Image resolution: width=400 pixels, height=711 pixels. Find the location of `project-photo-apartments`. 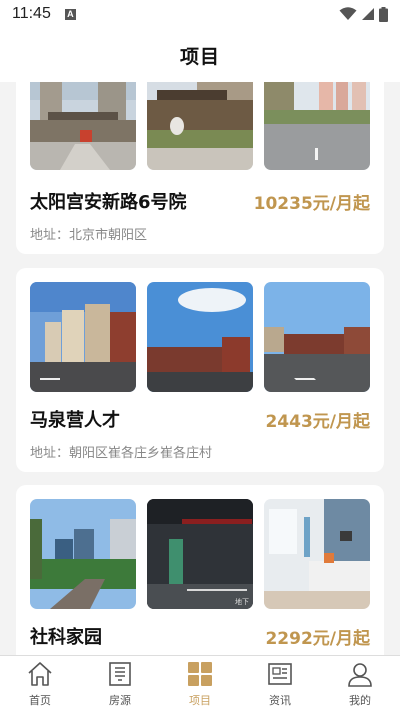

project-photo-apartments is located at coordinates (83, 337).